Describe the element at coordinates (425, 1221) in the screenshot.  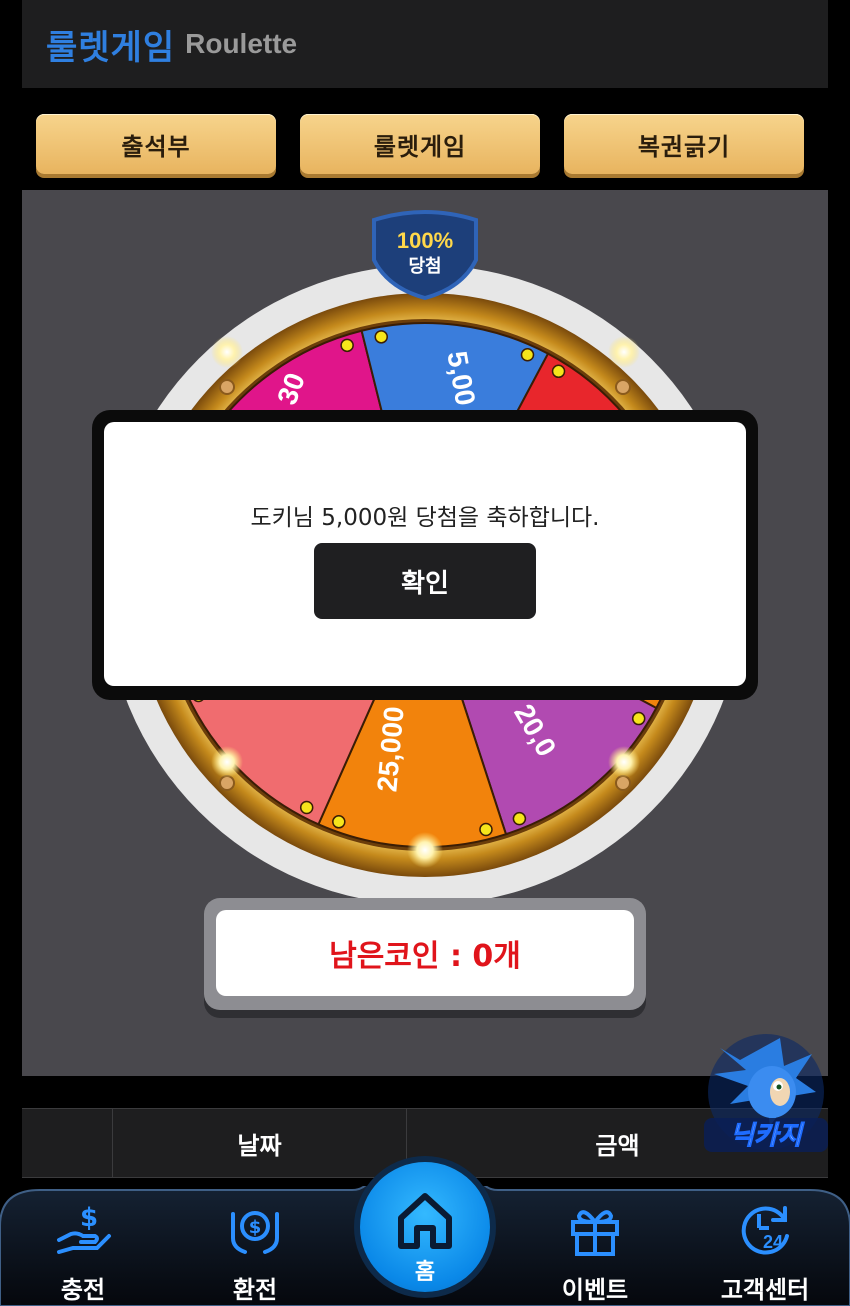
I see `home-icon` at that location.